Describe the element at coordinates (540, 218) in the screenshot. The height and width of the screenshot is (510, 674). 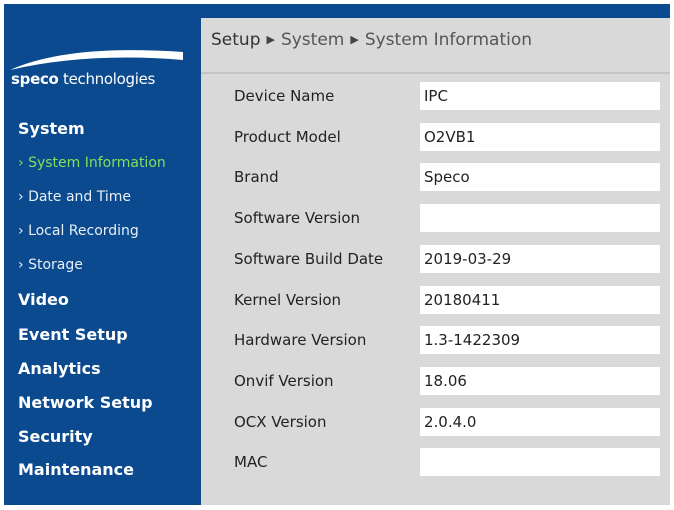
I see `software-version-field` at that location.